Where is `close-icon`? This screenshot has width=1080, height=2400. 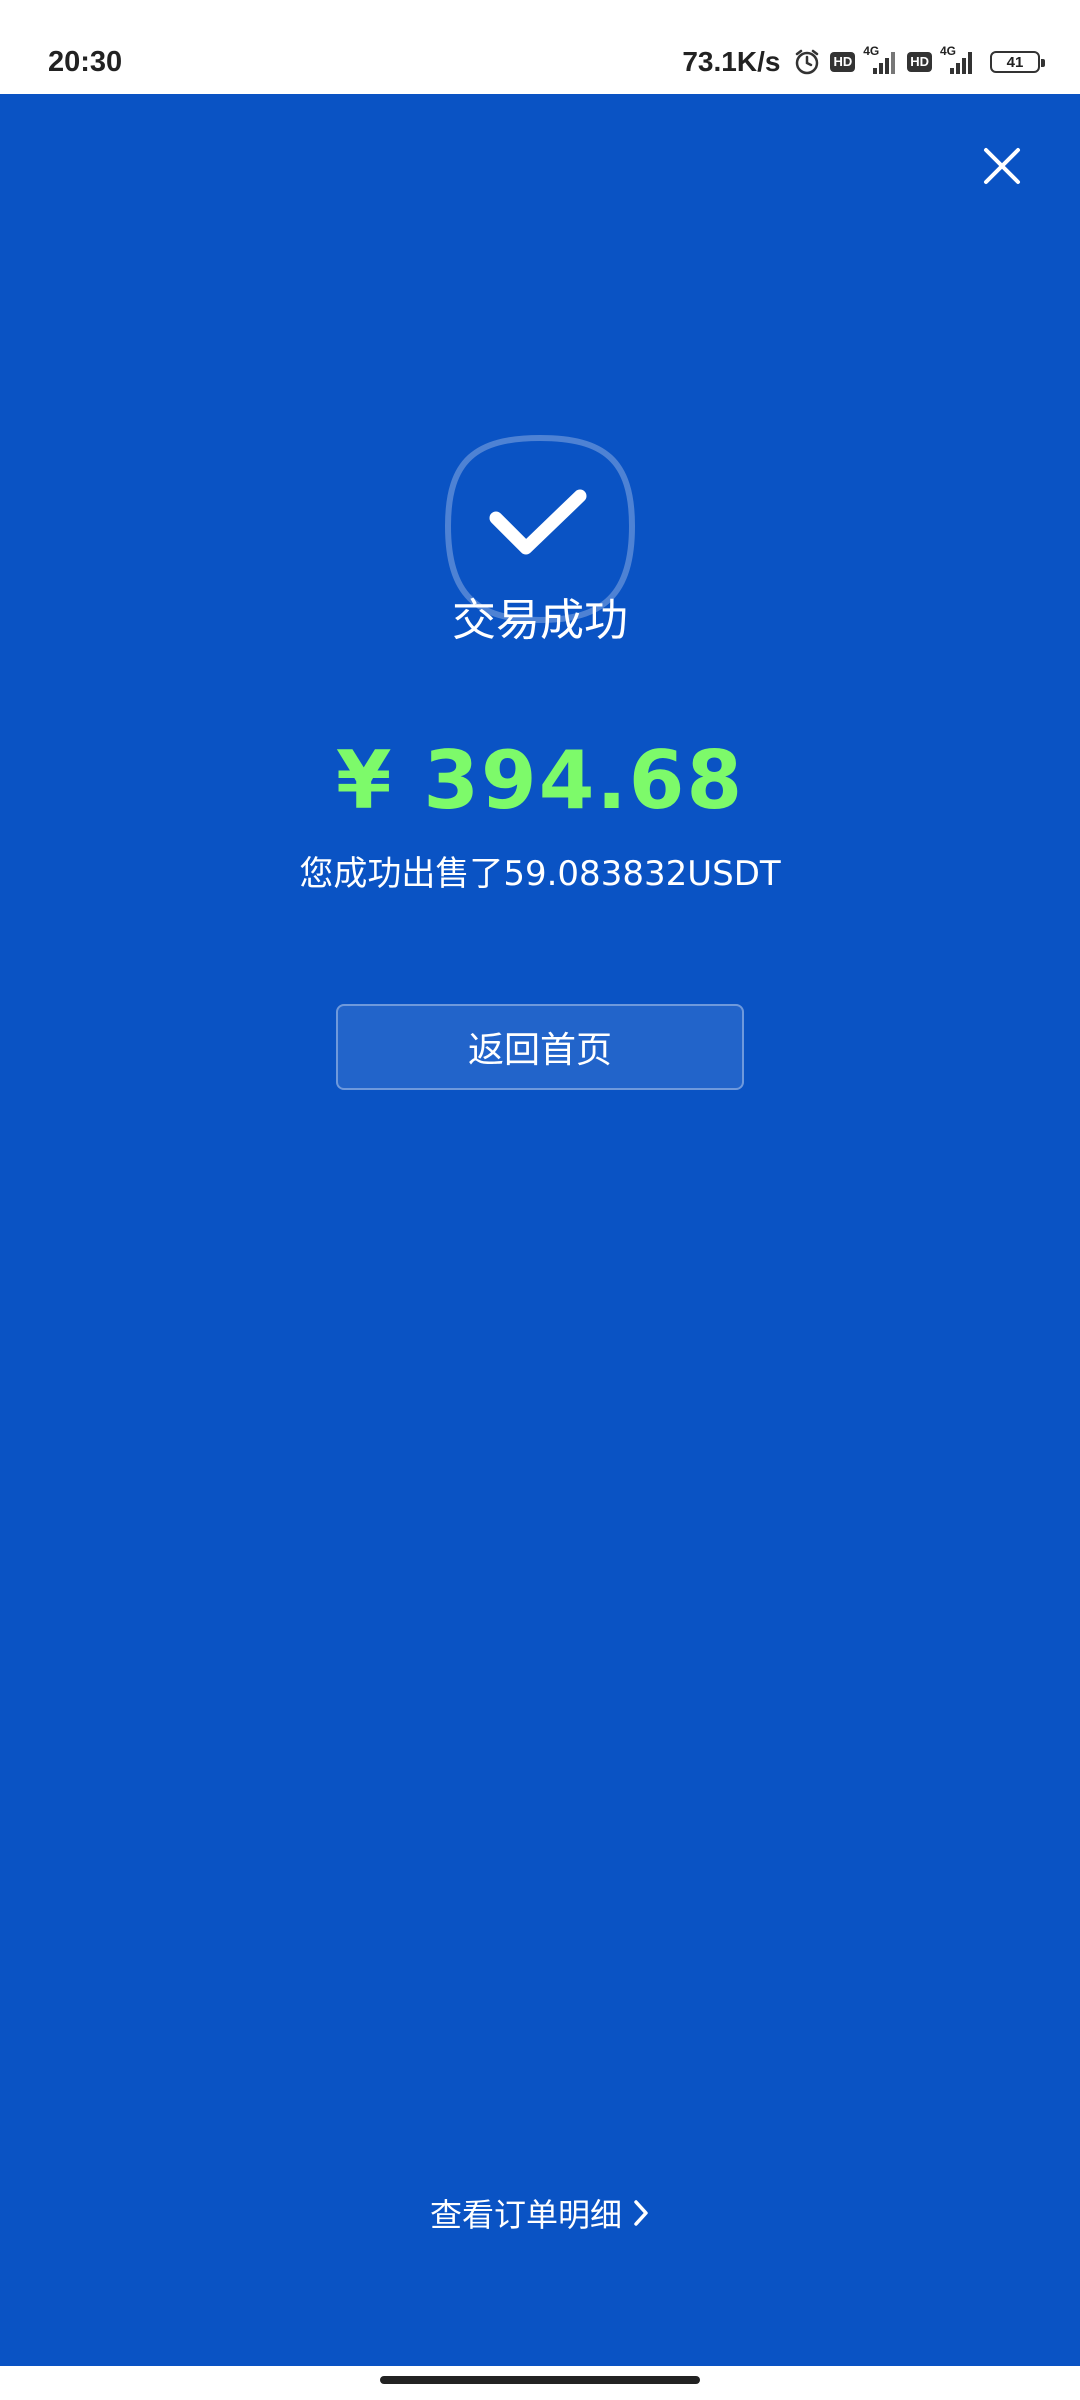
close-icon is located at coordinates (1002, 166).